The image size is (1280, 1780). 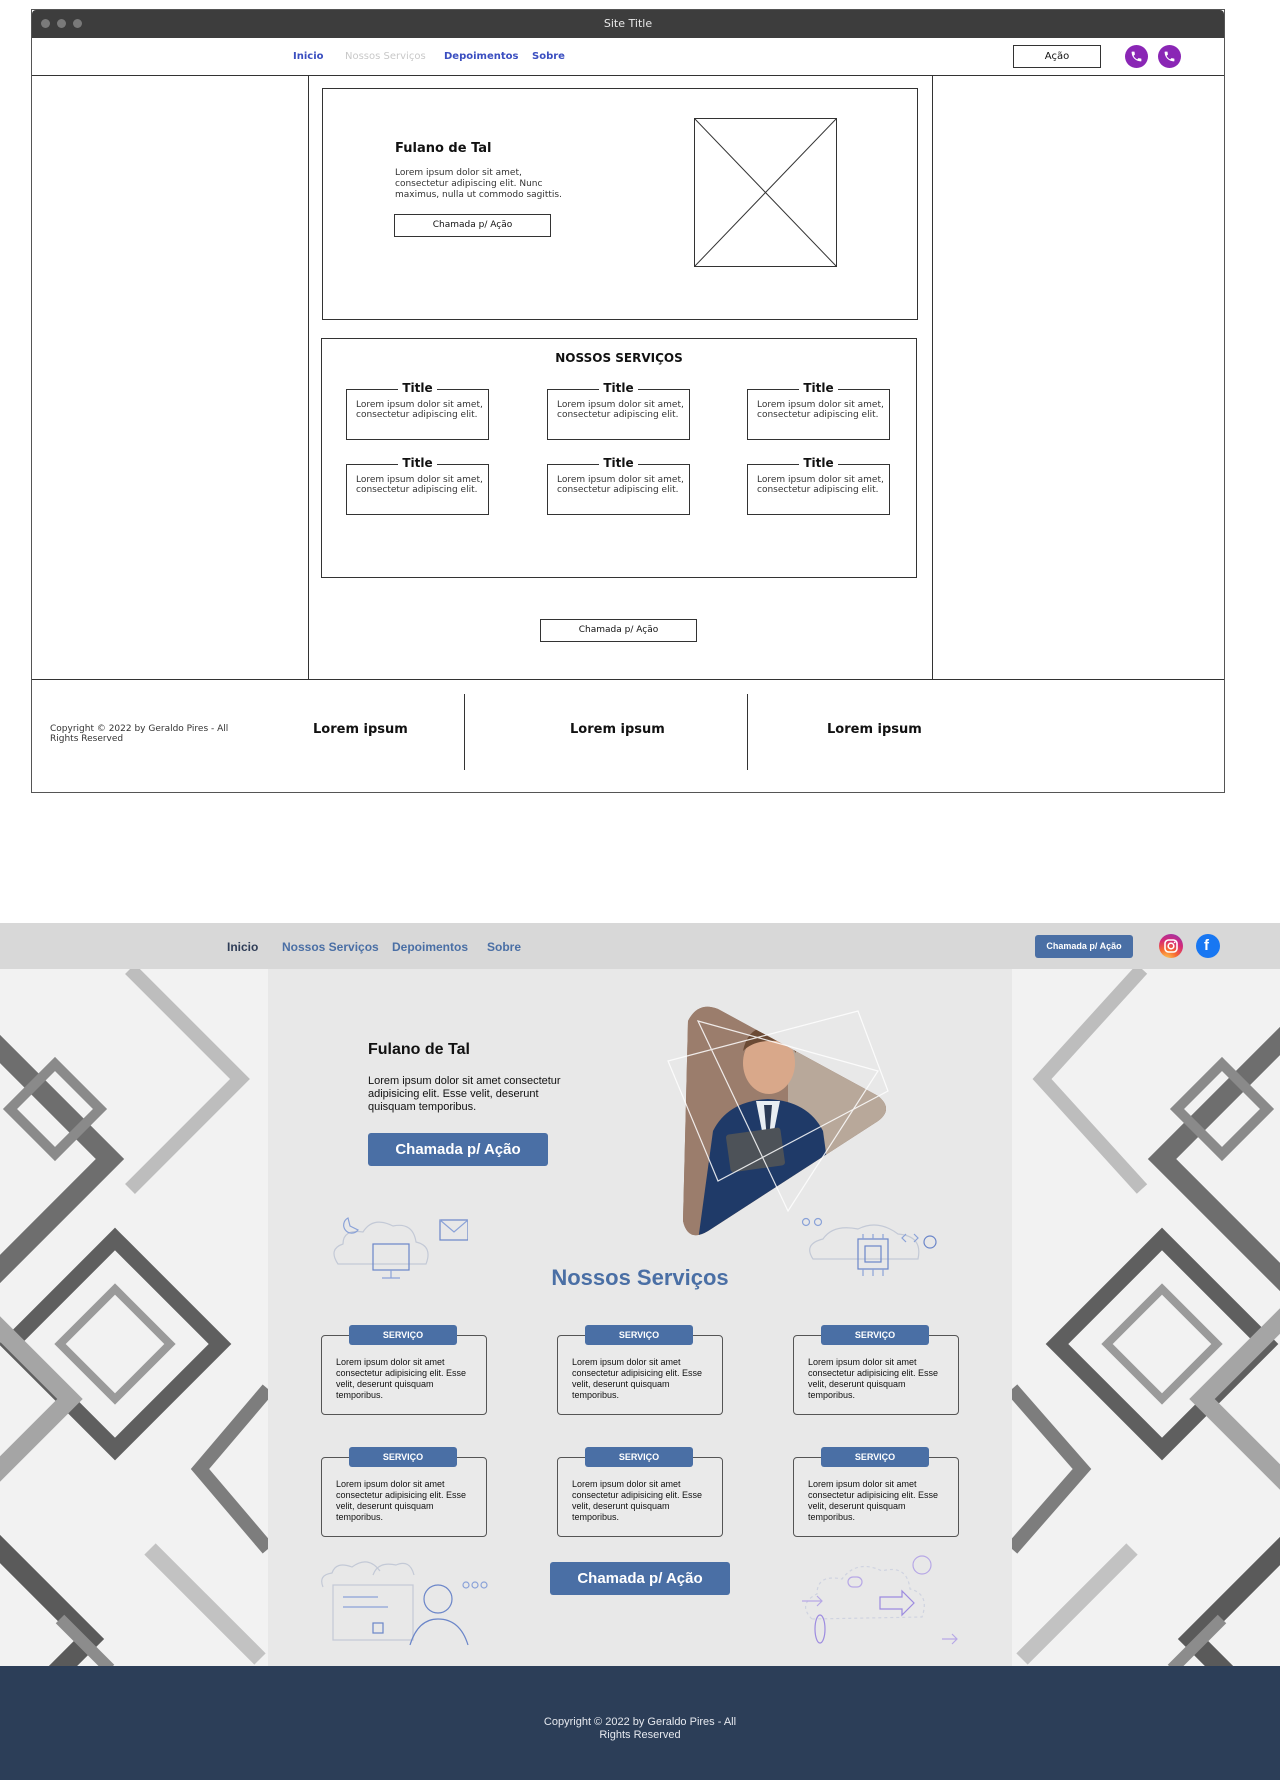 What do you see at coordinates (1084, 946) in the screenshot?
I see `nav-cta-button: Chamada p/ Ação` at bounding box center [1084, 946].